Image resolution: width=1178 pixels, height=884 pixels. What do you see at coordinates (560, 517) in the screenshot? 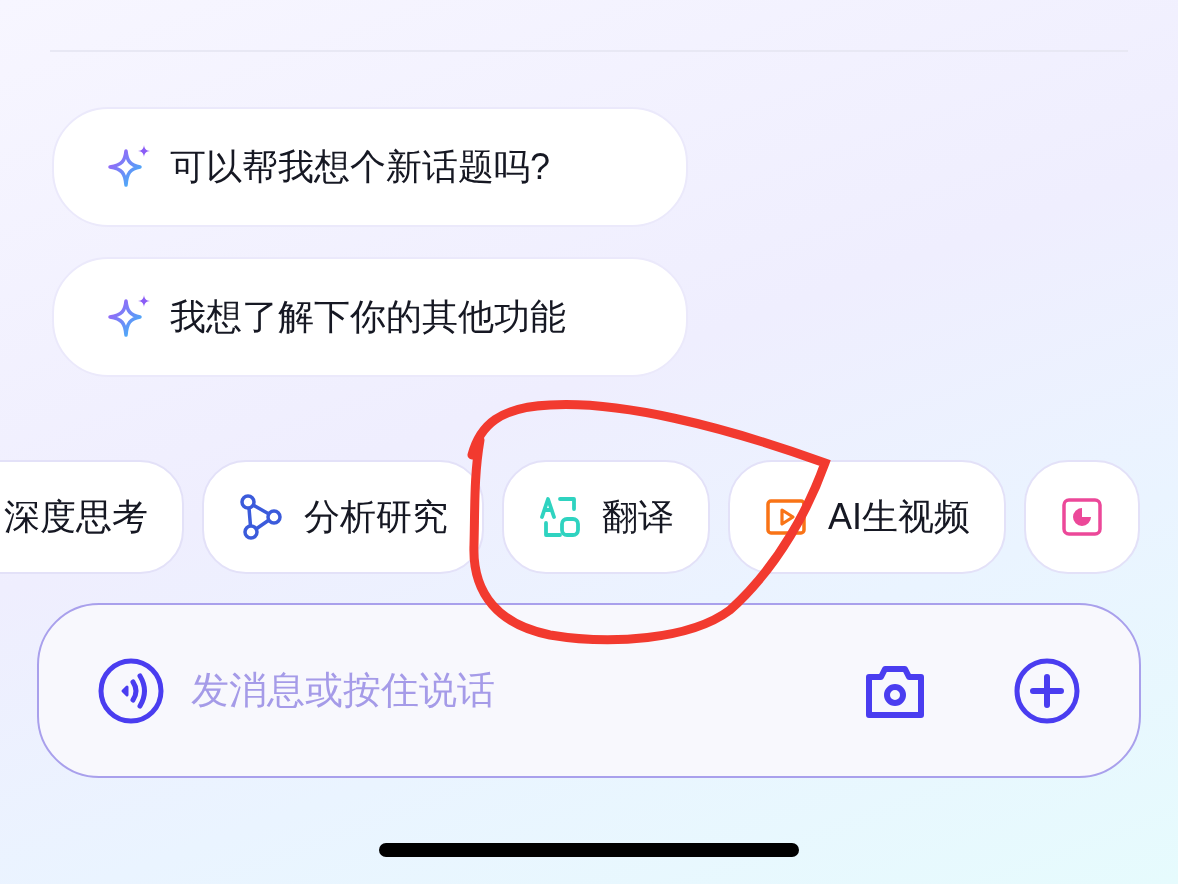
I see `translate-icon` at bounding box center [560, 517].